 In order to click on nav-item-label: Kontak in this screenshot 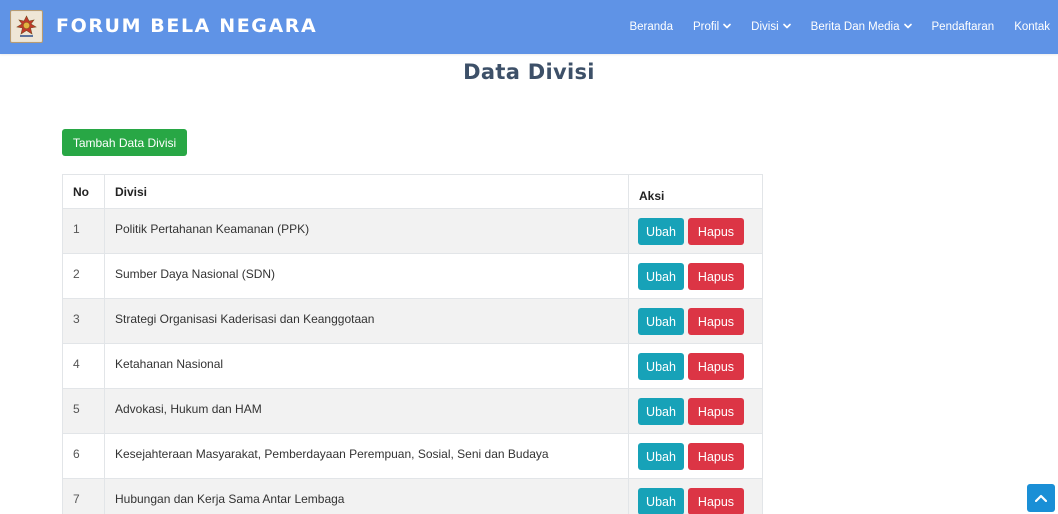, I will do `click(1032, 27)`.